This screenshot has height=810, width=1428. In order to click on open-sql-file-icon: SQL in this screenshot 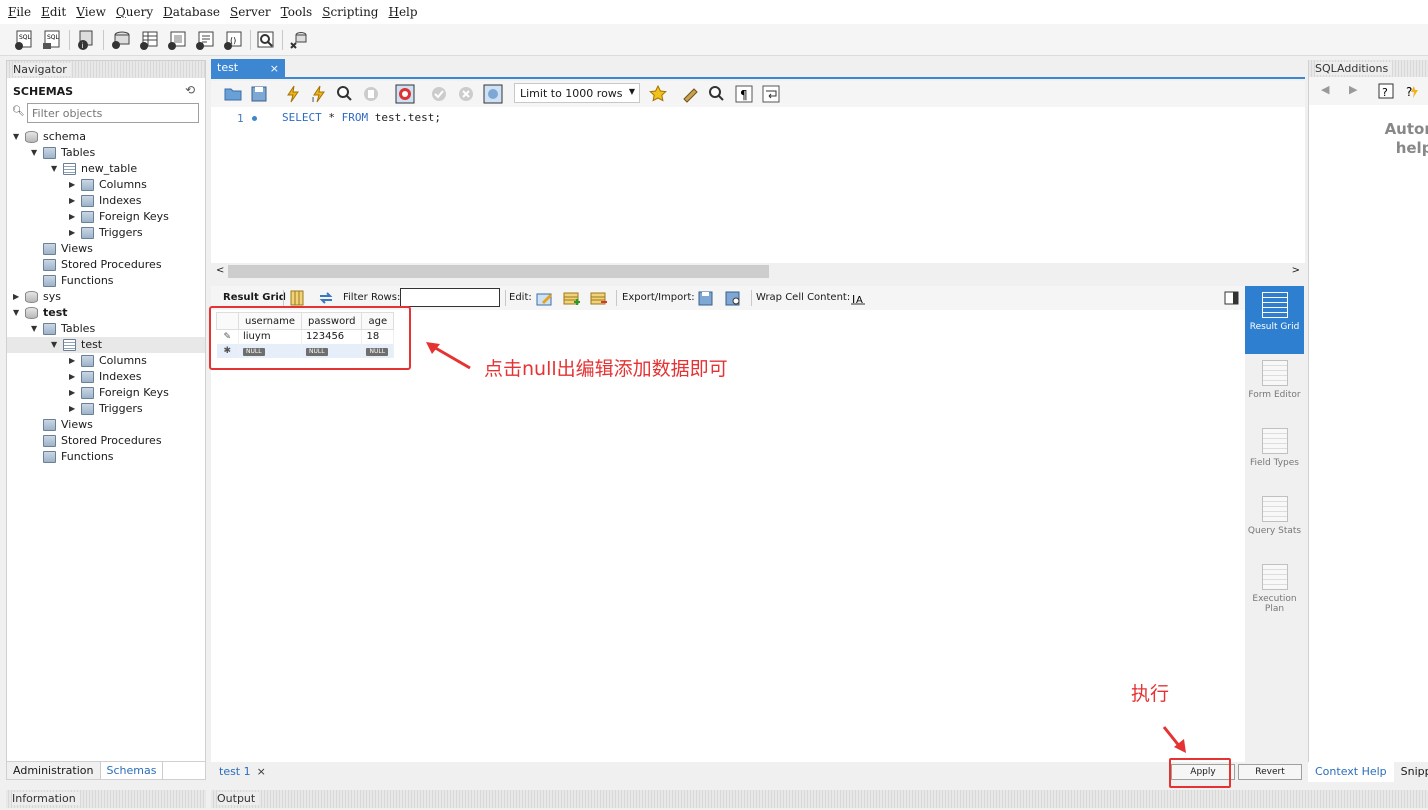, I will do `click(52, 40)`.